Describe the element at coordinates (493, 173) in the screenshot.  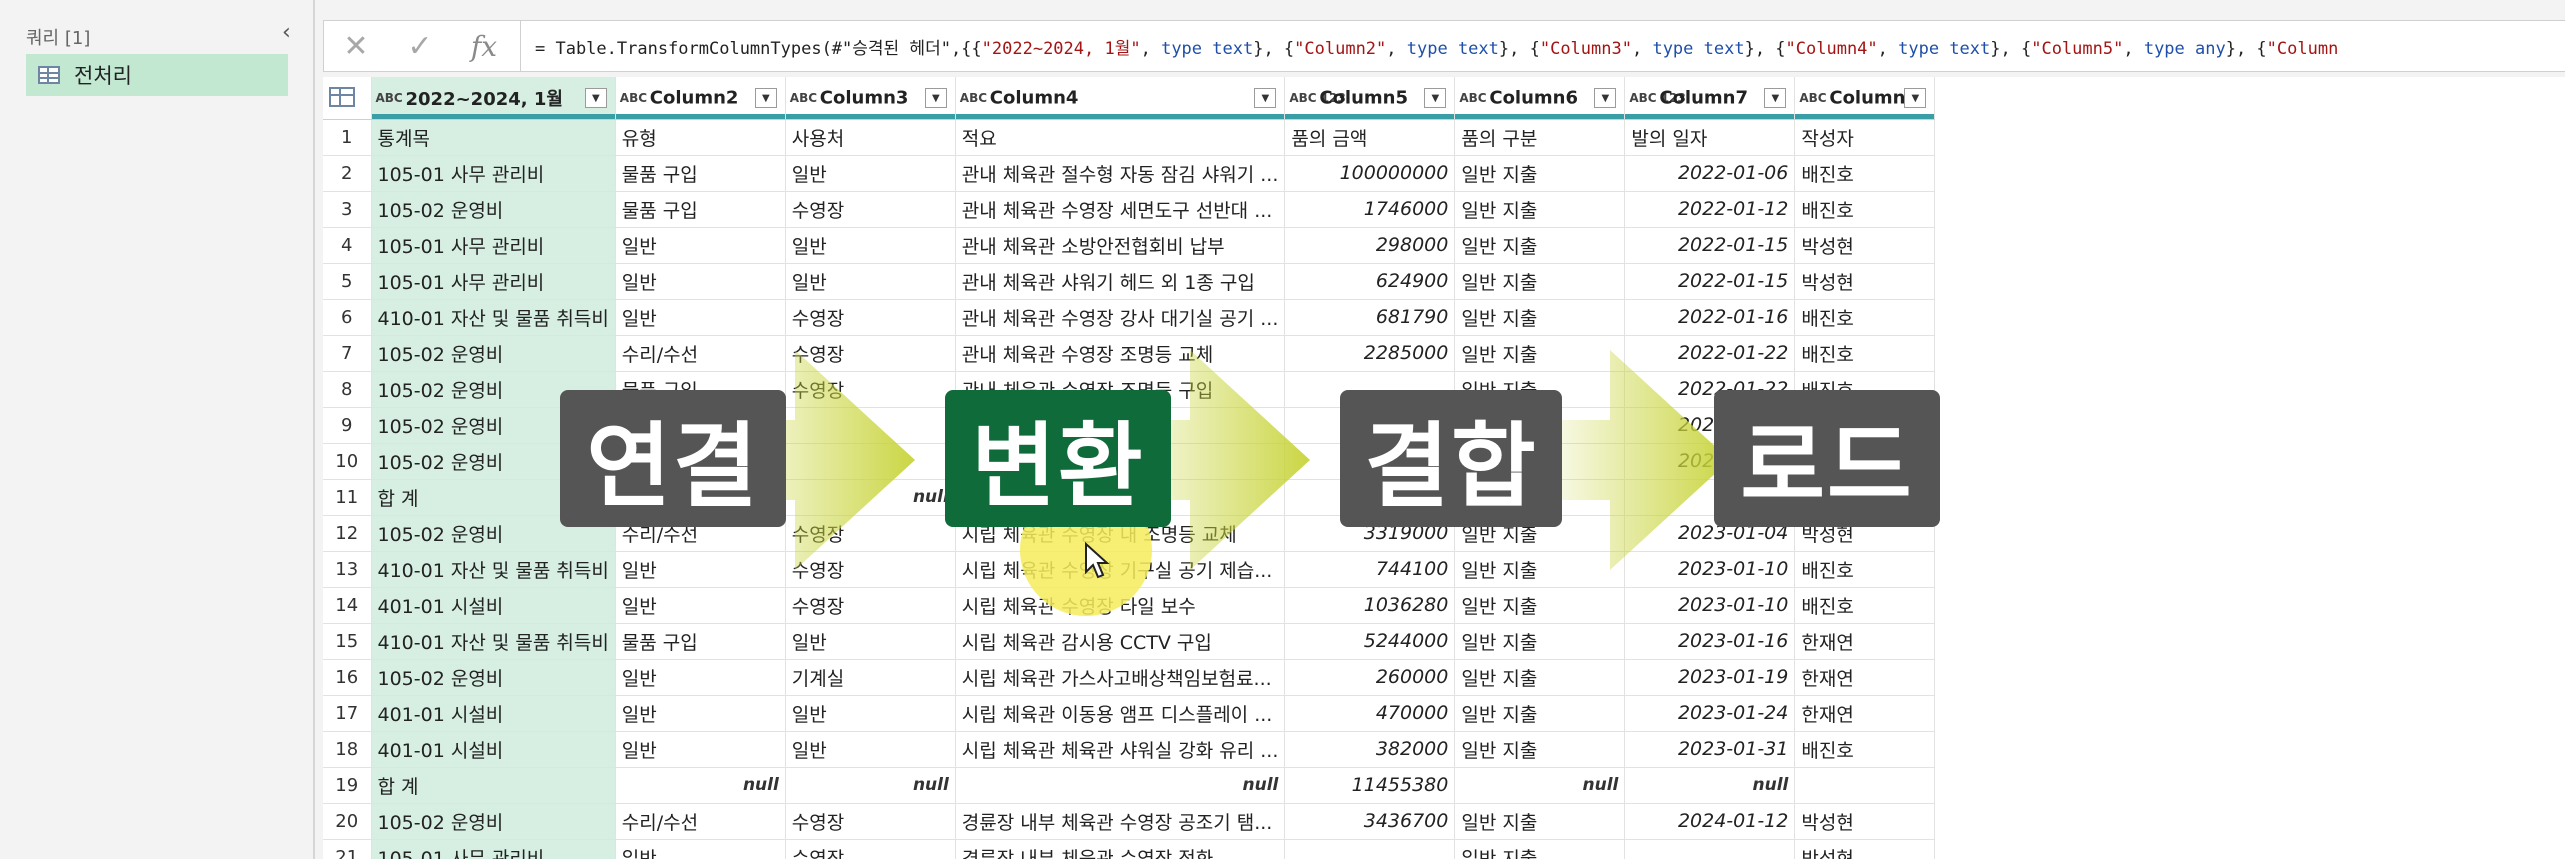
I see `table-cell: 105-01 사무 관리비` at that location.